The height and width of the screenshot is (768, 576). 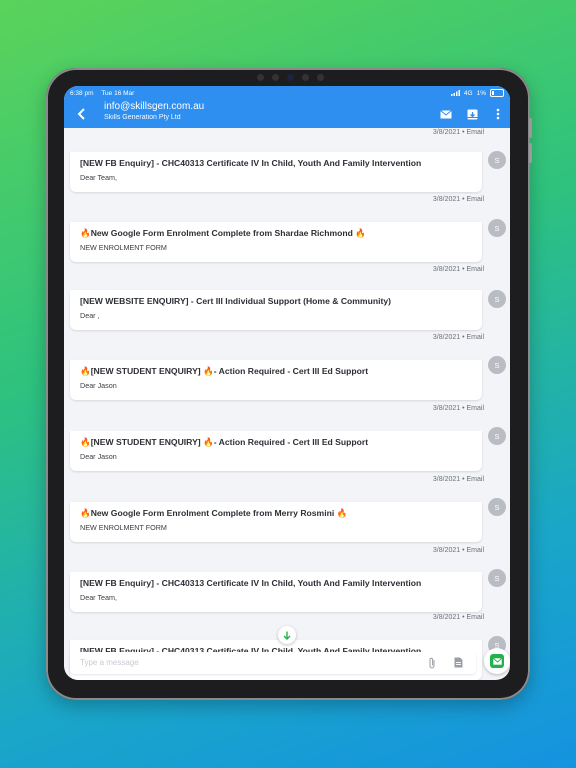 What do you see at coordinates (273, 663) in the screenshot?
I see `message-input: Type a message` at bounding box center [273, 663].